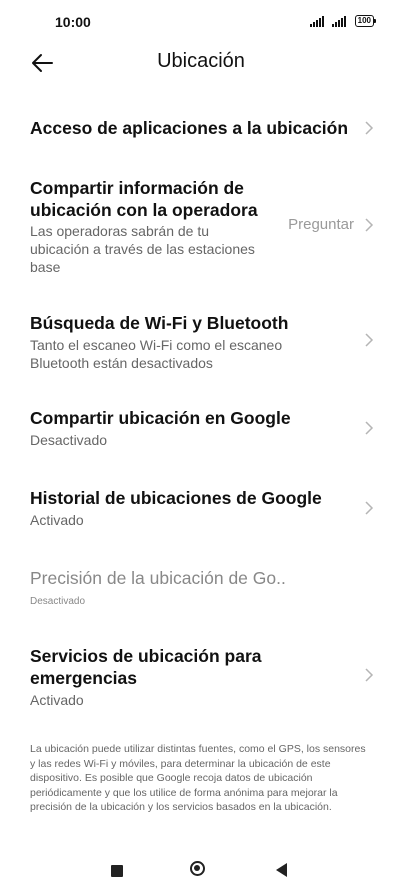 The height and width of the screenshot is (893, 402). Describe the element at coordinates (159, 323) in the screenshot. I see `item-title: Búsqueda de Wi-Fi y Bluetooth` at that location.